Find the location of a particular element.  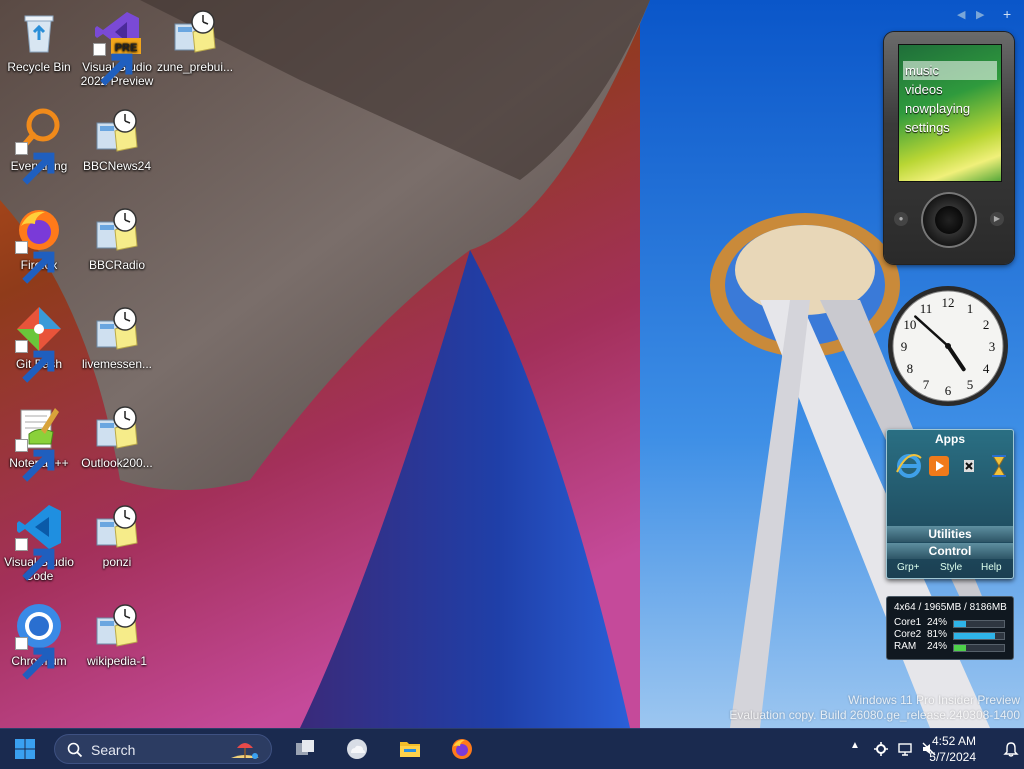

calculator-icon is located at coordinates (969, 466).